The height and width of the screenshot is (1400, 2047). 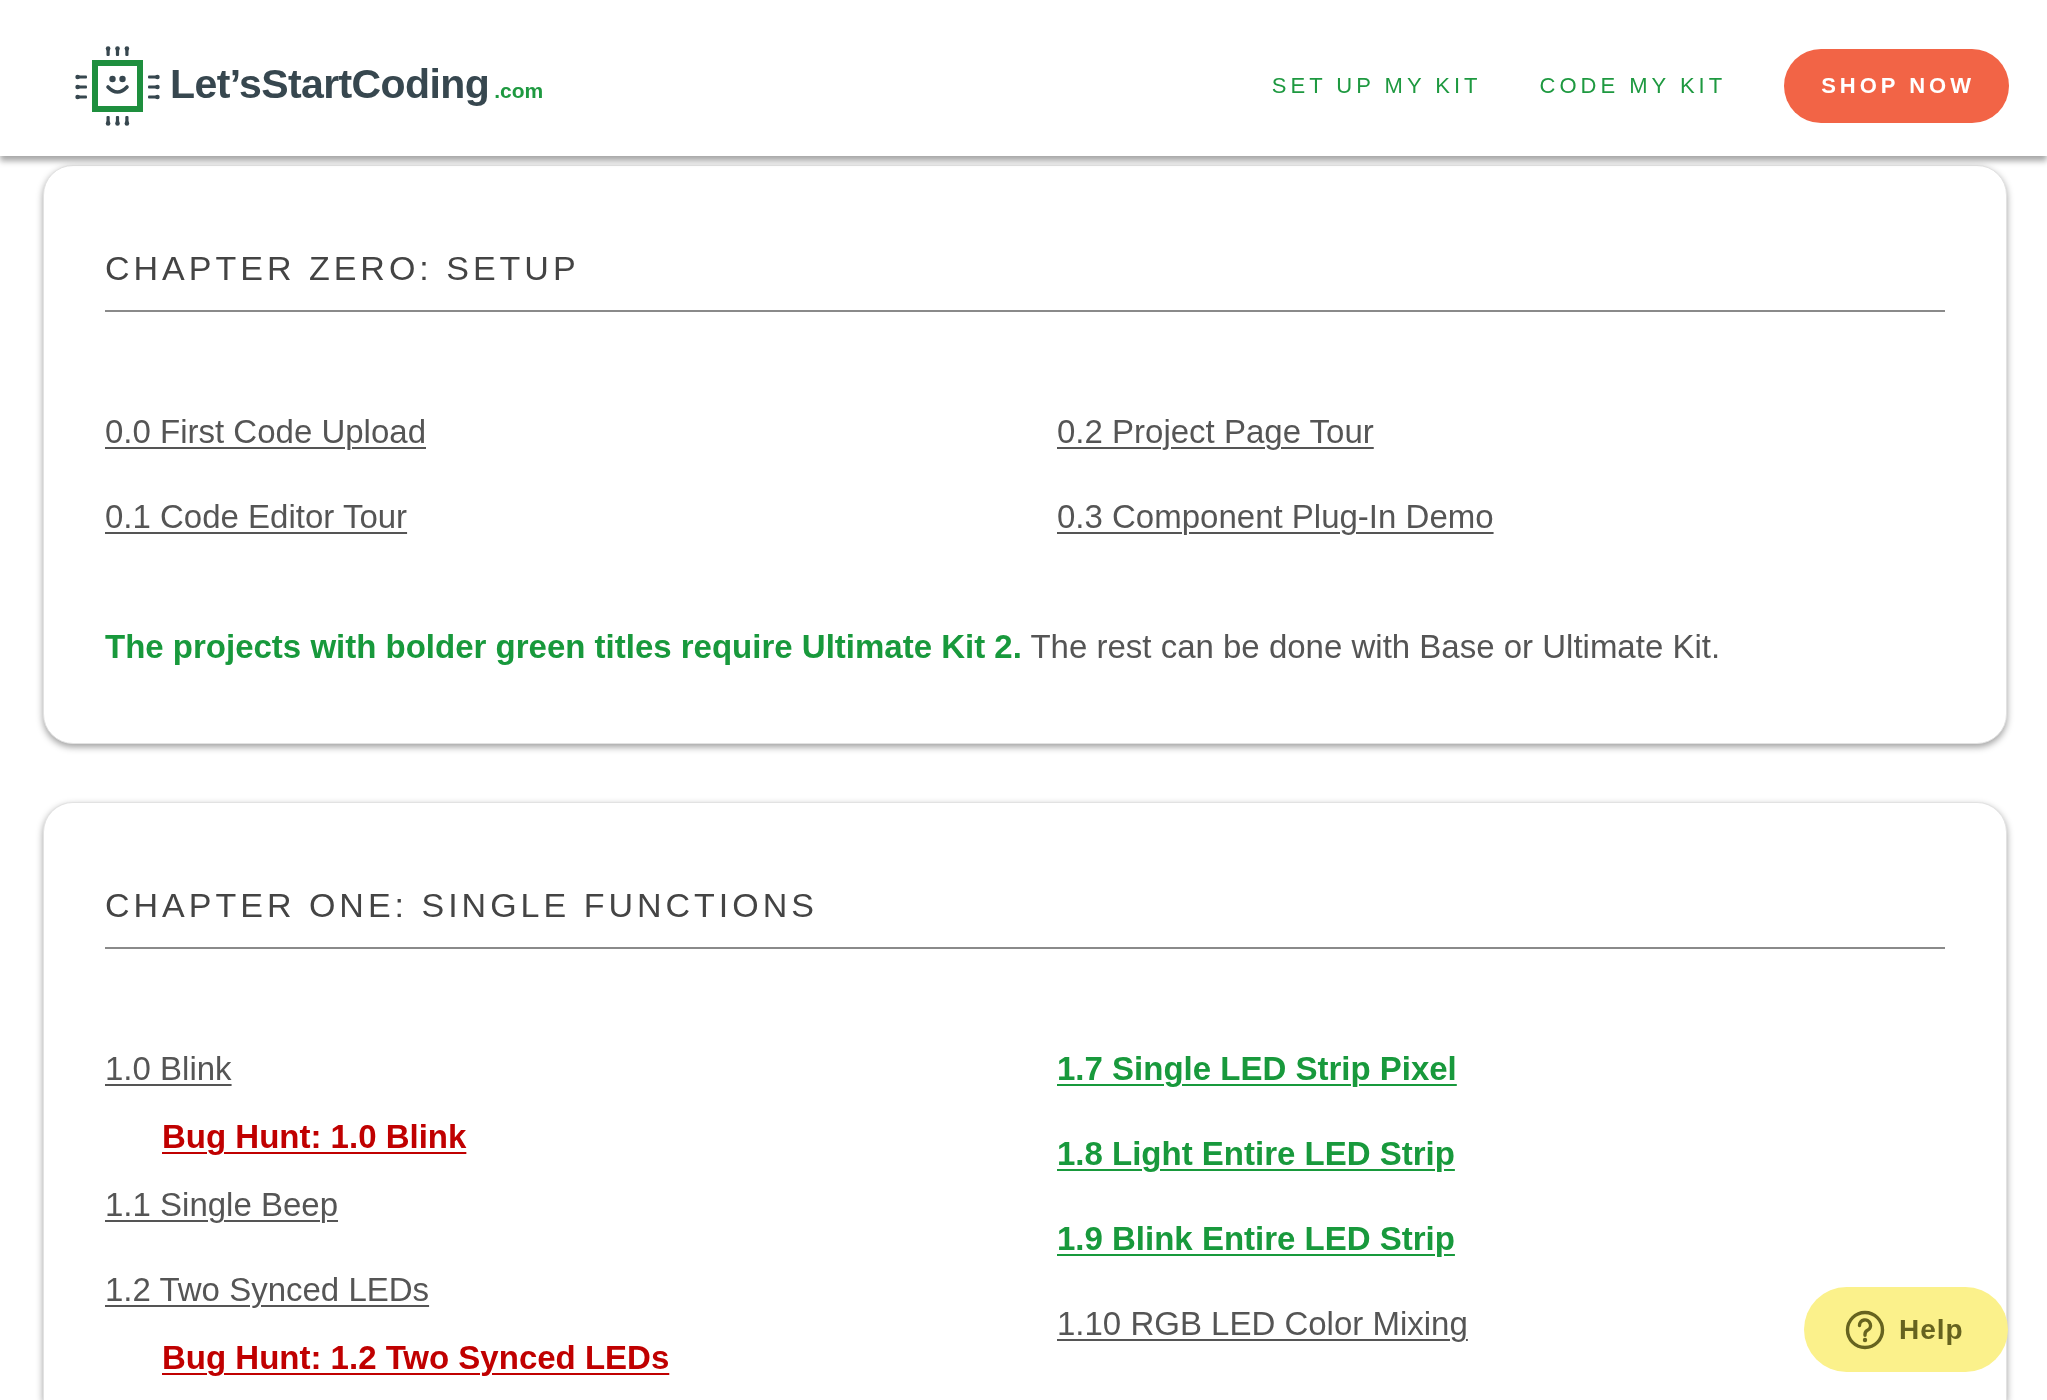 I want to click on nav-link: SET UP MY KIT, so click(x=1376, y=86).